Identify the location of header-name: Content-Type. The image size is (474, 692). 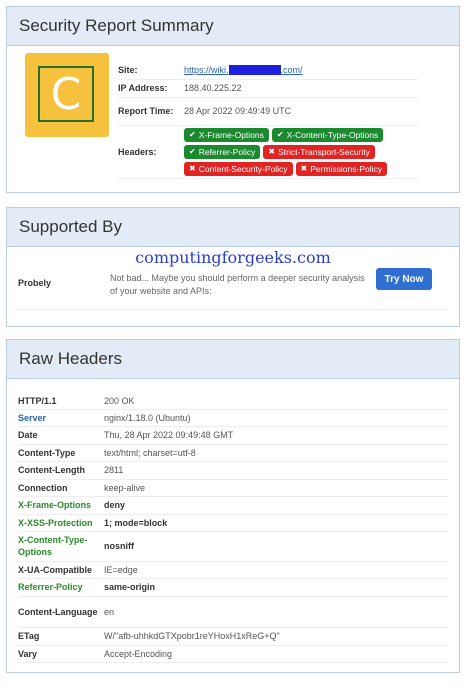
(47, 452).